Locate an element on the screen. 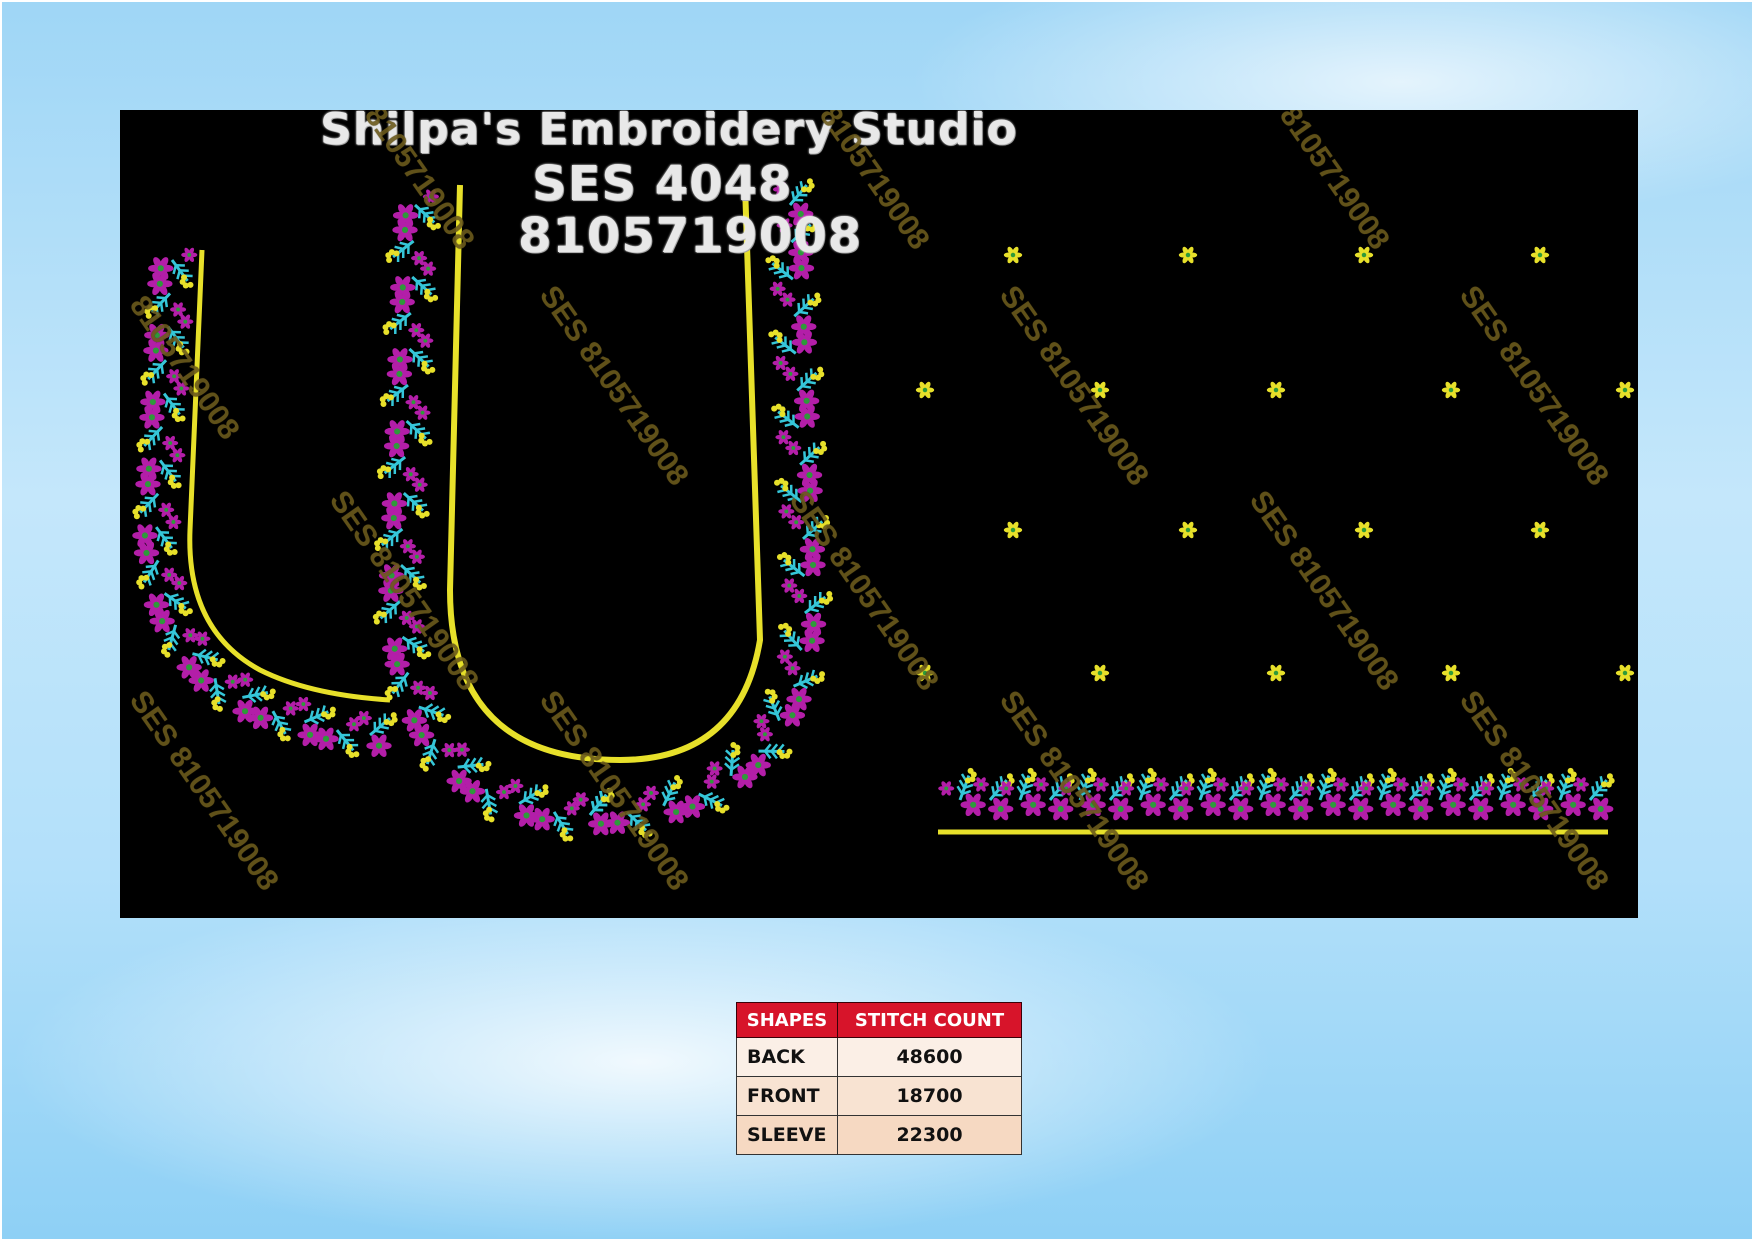 Image resolution: width=1754 pixels, height=1241 pixels. shape-name: BACK is located at coordinates (787, 1057).